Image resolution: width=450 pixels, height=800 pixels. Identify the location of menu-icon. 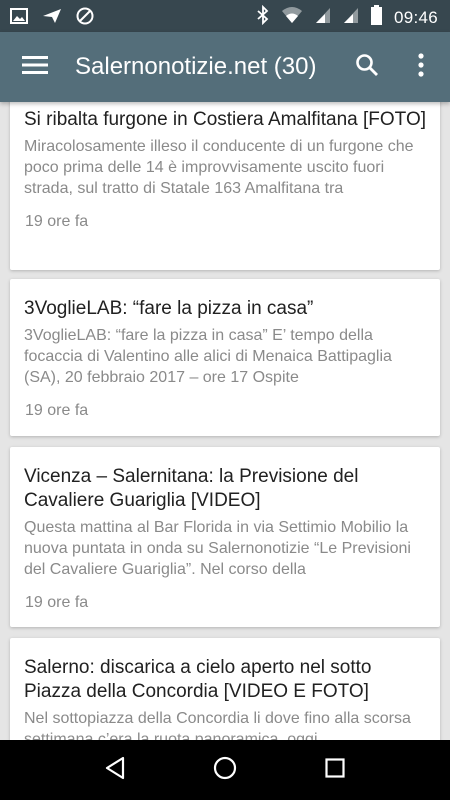
(35, 67).